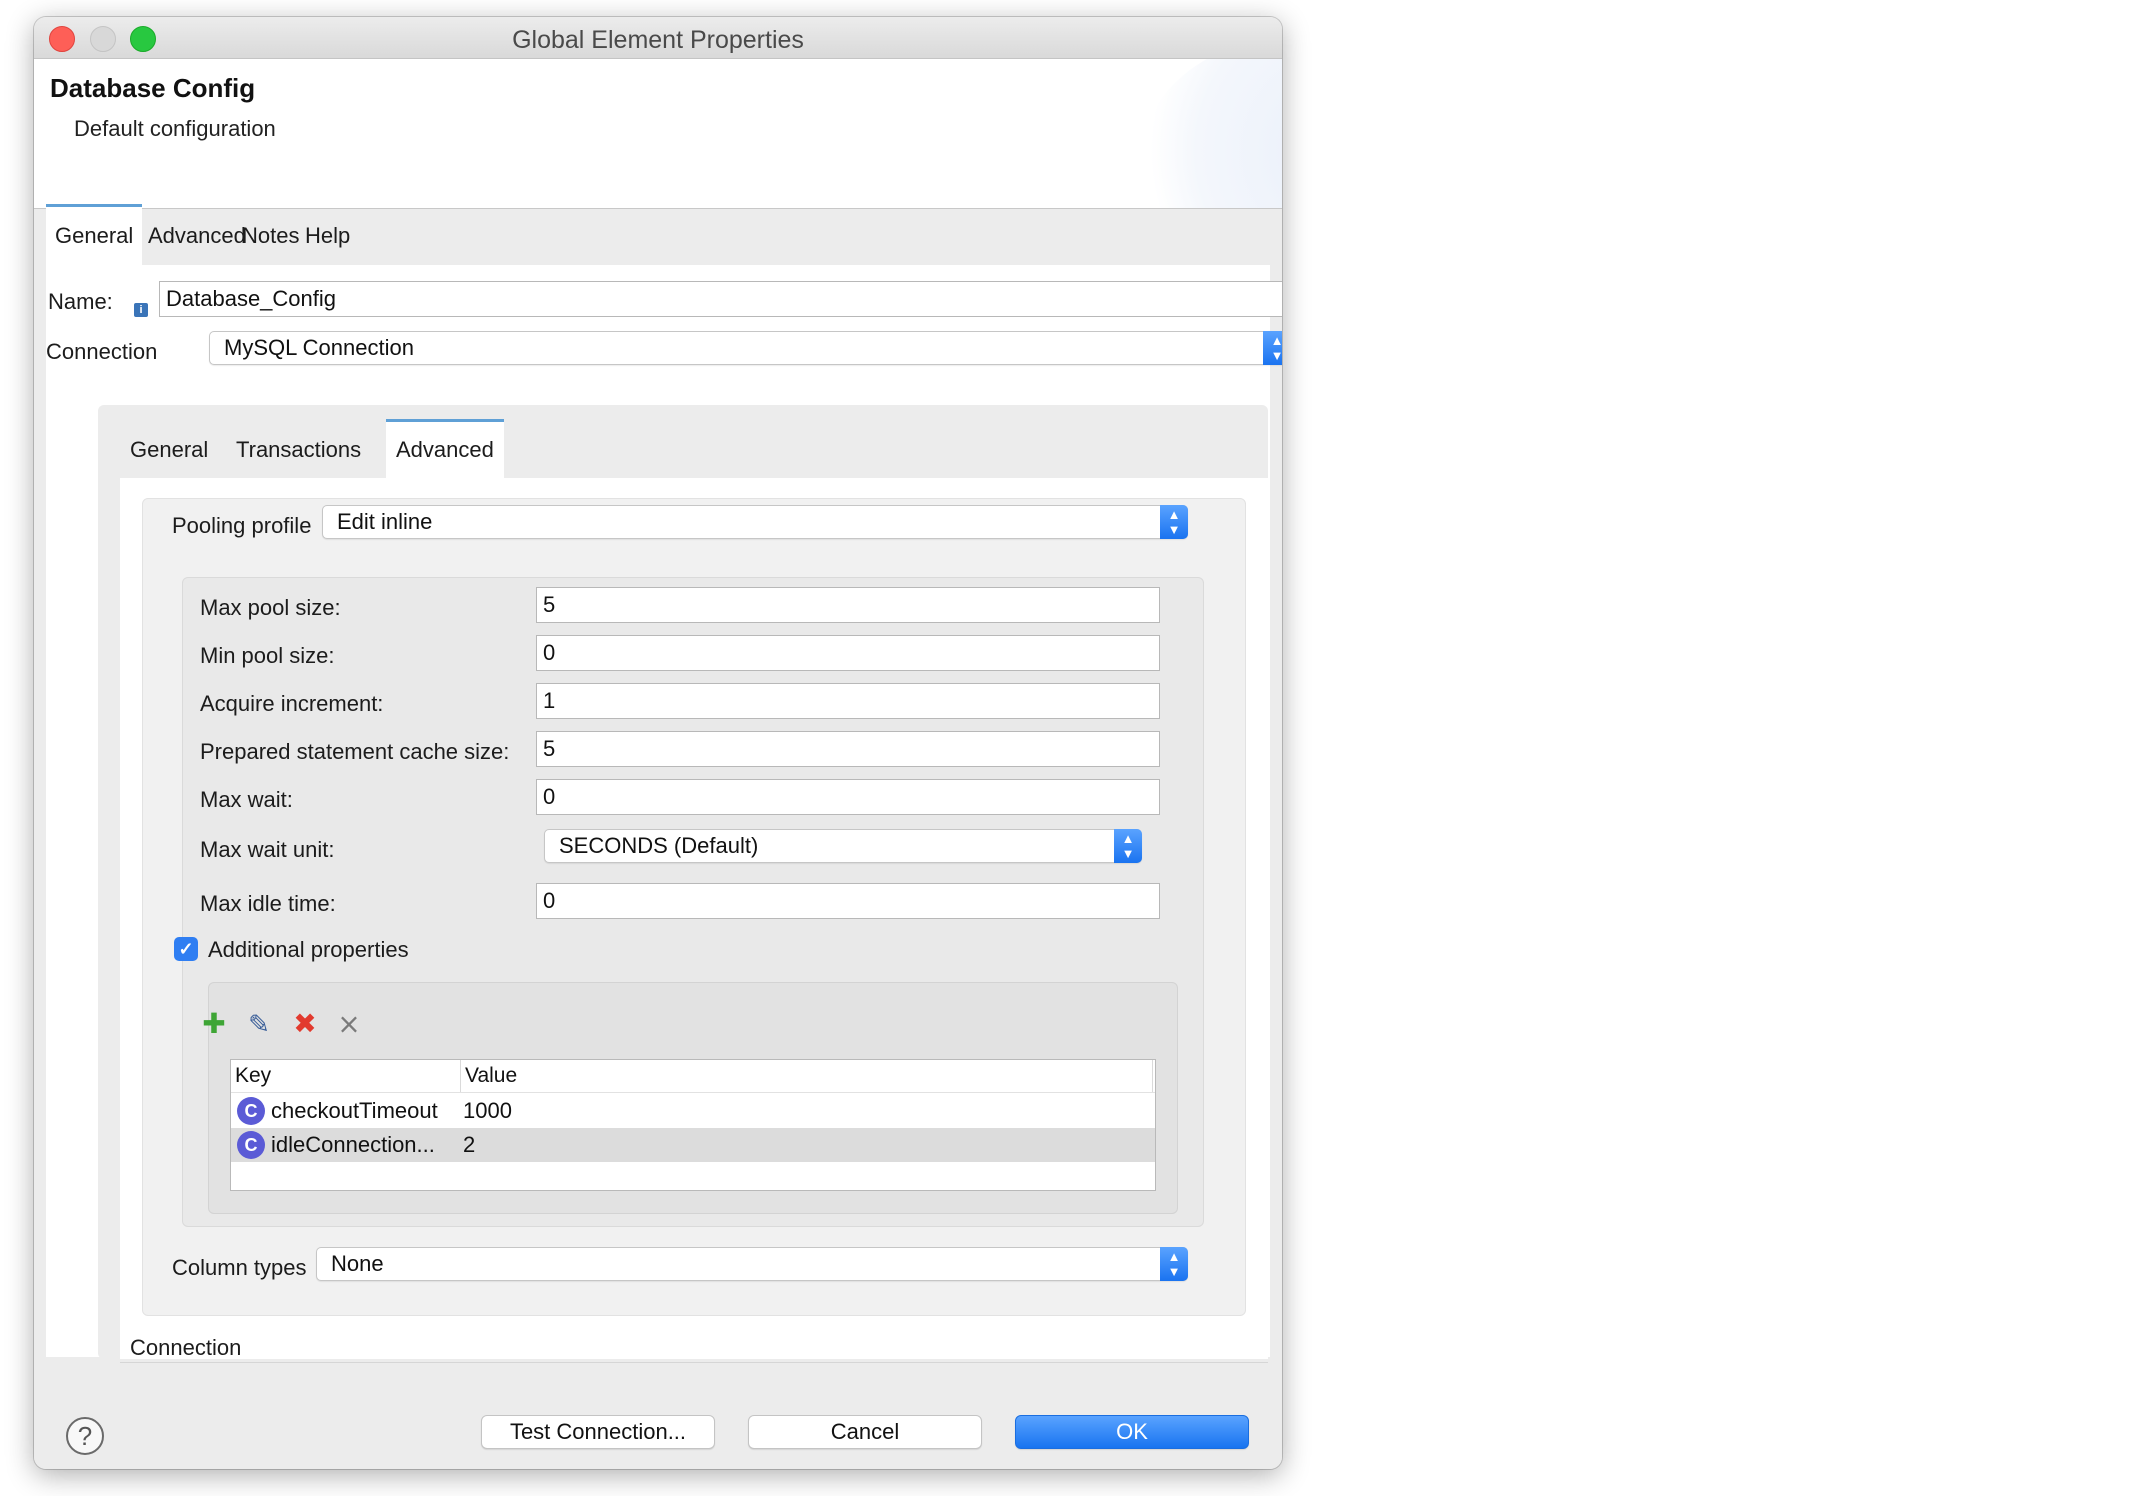 The width and height of the screenshot is (2142, 1496). Describe the element at coordinates (267, 849) in the screenshot. I see `max-wait-unit-label: Max wait unit:` at that location.